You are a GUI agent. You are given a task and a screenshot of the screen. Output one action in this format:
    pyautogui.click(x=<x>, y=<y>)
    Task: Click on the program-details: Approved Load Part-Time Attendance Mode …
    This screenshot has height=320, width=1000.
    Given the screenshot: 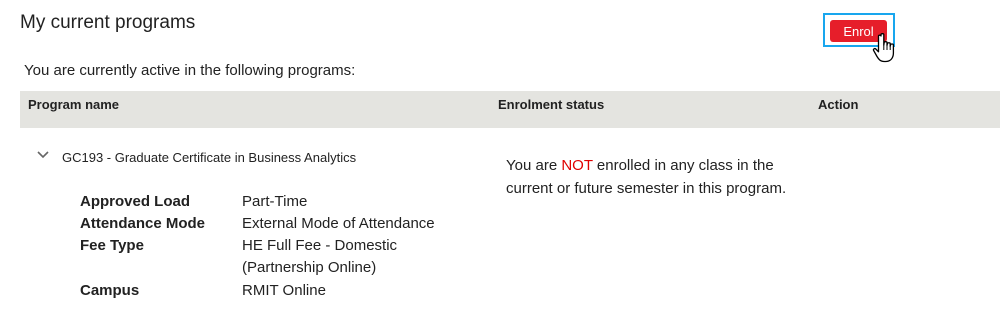 What is the action you would take?
    pyautogui.click(x=281, y=246)
    